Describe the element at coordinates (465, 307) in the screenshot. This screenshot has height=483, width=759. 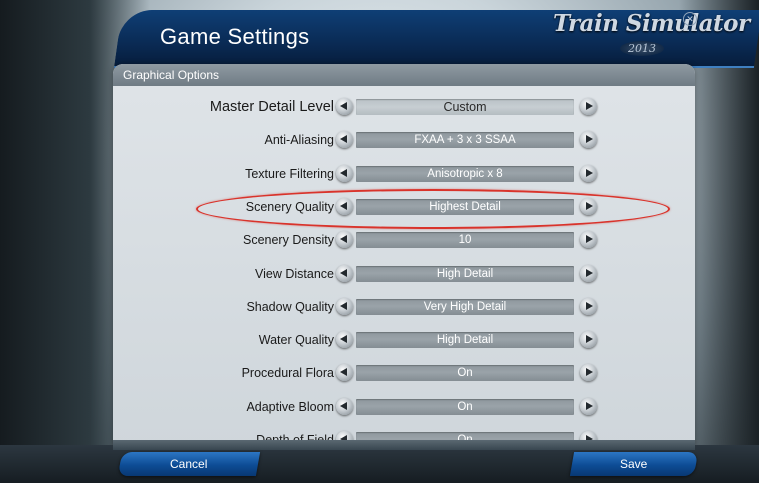
I see `option-value: Very High Detail` at that location.